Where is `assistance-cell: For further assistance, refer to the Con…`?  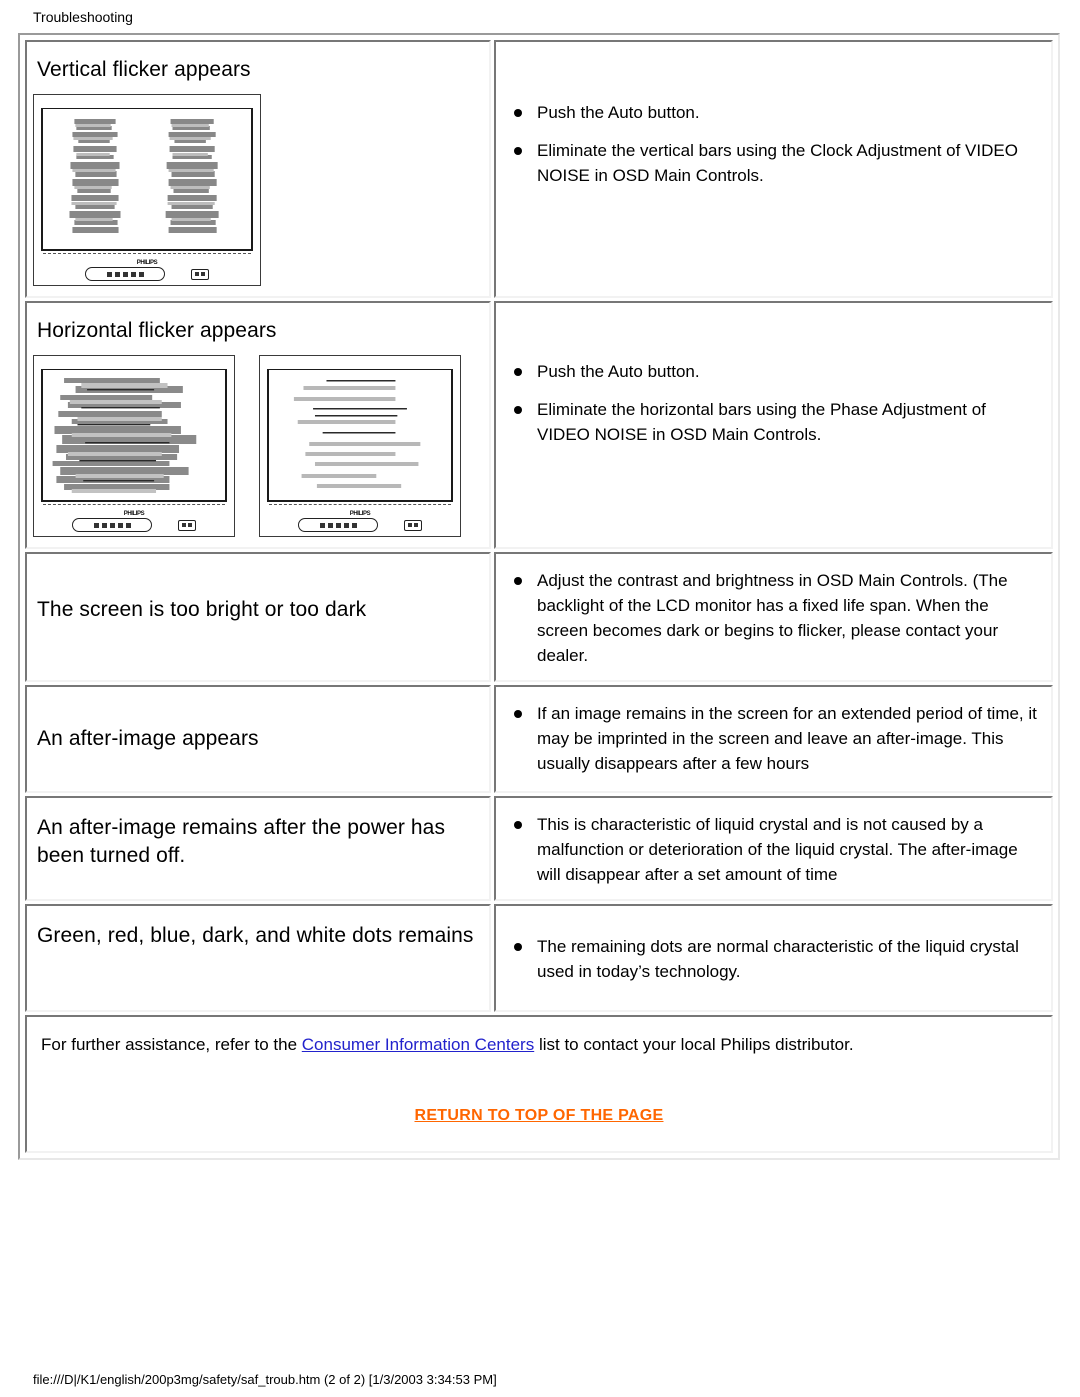 assistance-cell: For further assistance, refer to the Con… is located at coordinates (539, 1084).